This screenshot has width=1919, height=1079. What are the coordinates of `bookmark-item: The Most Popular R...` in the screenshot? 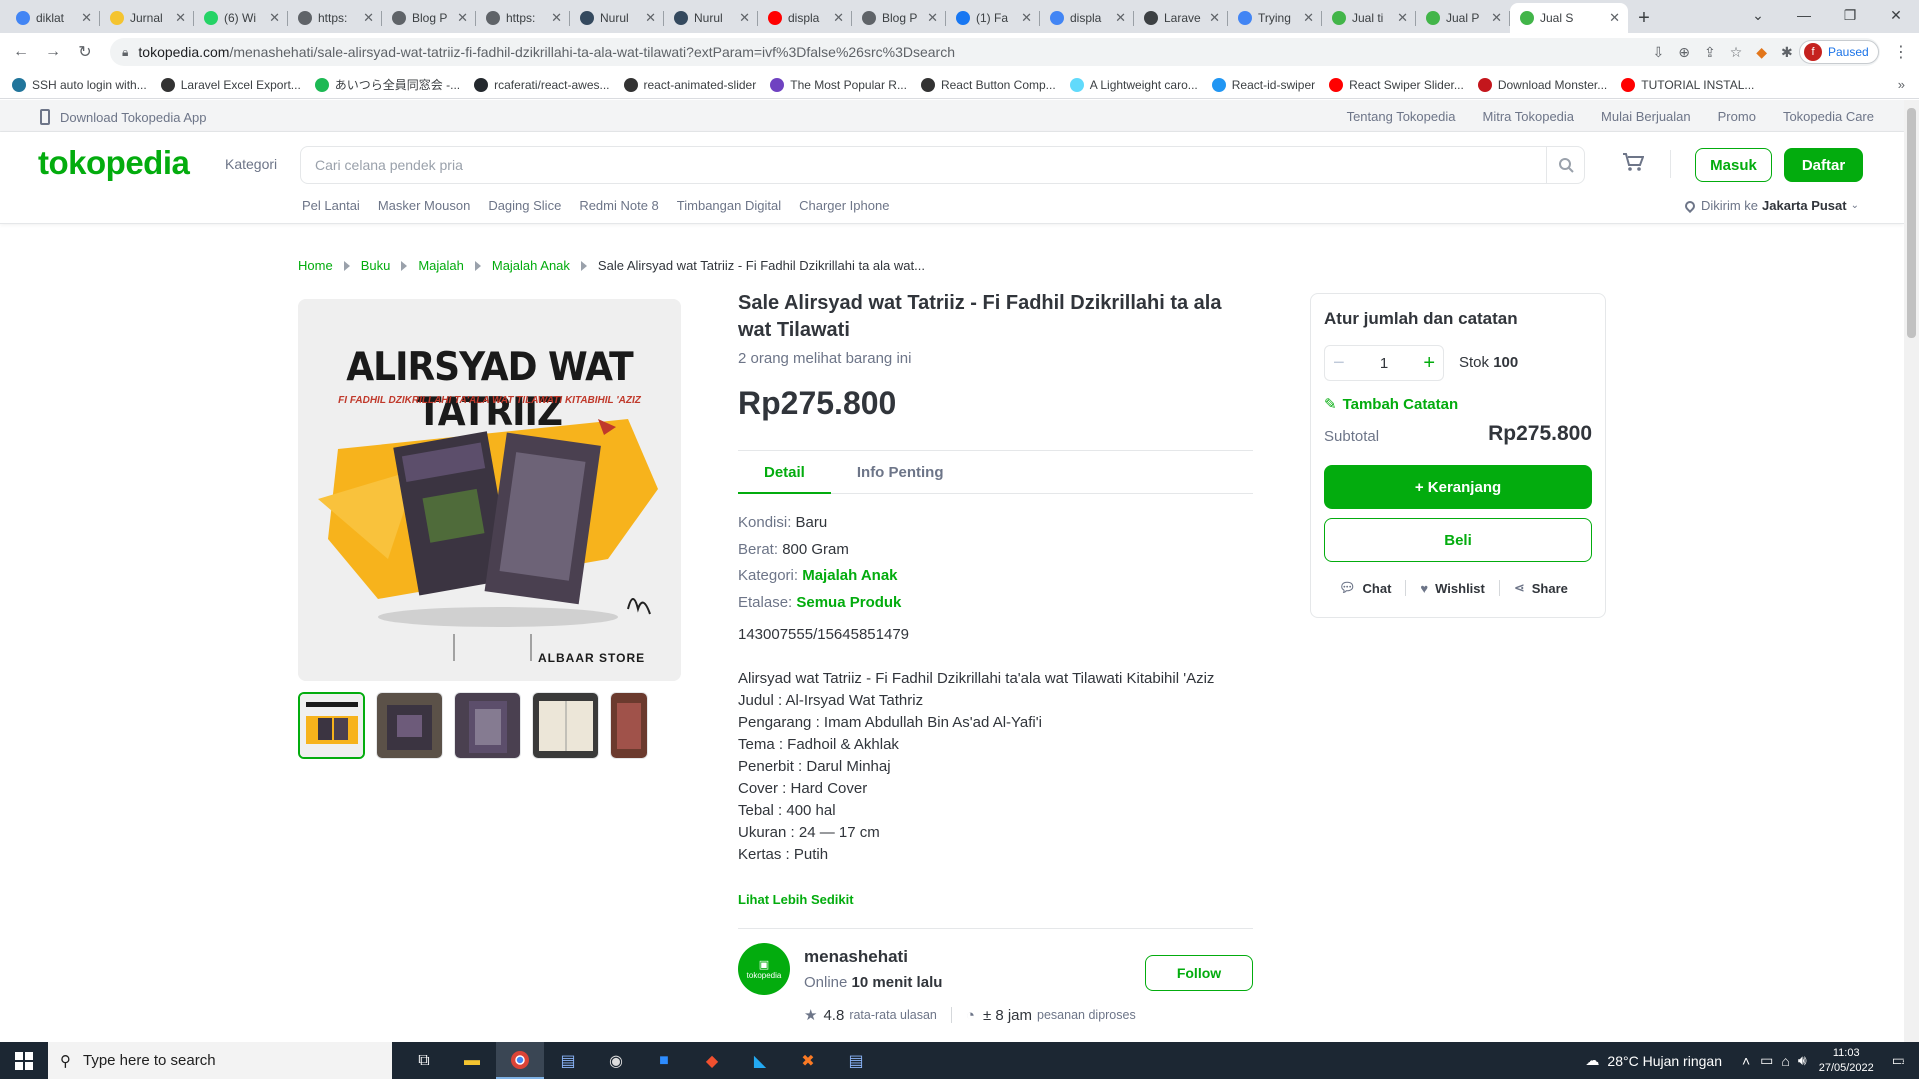 It's located at (838, 84).